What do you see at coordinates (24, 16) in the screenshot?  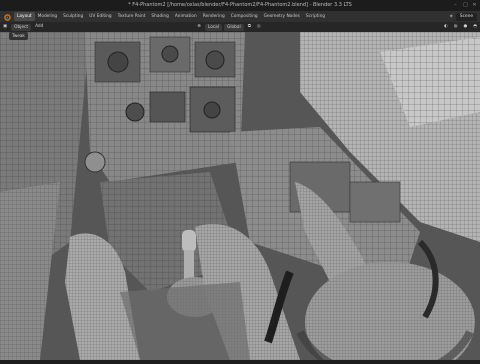 I see `tab-layout: Layout` at bounding box center [24, 16].